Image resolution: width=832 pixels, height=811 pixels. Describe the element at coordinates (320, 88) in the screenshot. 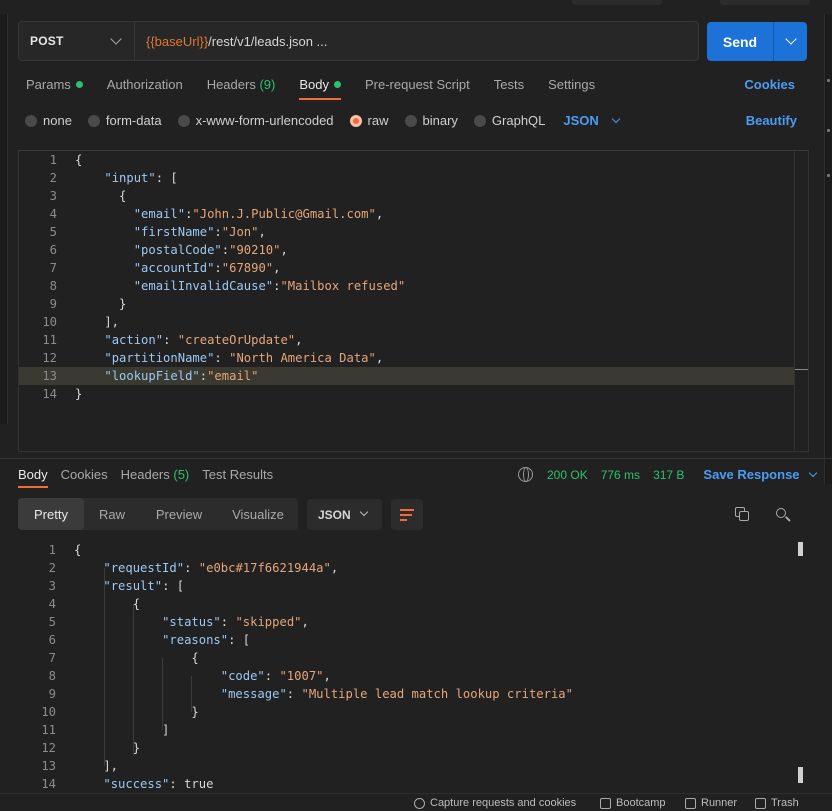

I see `tab-body: Body` at that location.